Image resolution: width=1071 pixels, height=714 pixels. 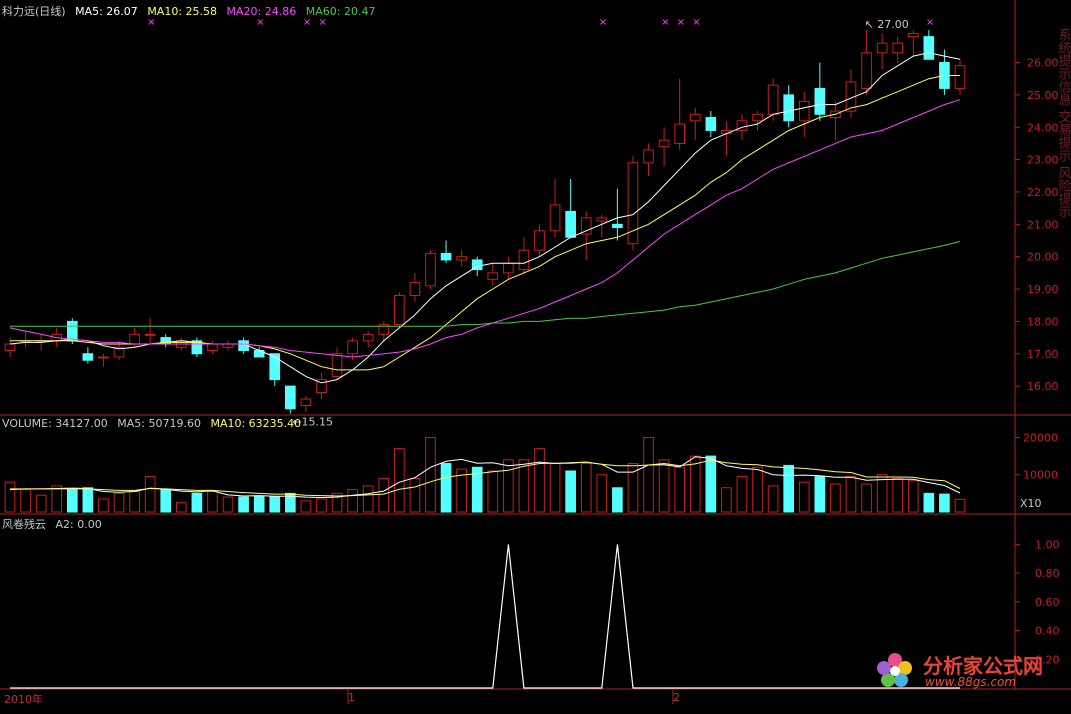 I want to click on month-label-1: 1, so click(x=351, y=697).